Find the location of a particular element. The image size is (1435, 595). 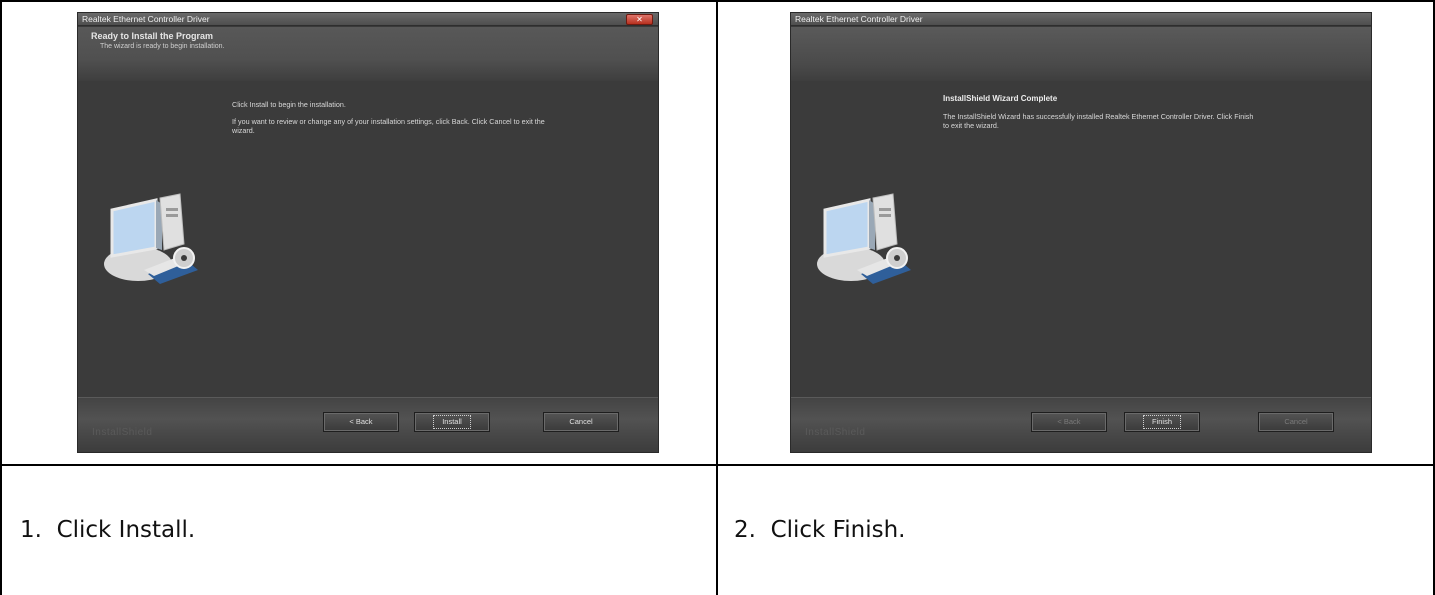

finish-button-label: Finish is located at coordinates (1161, 422).